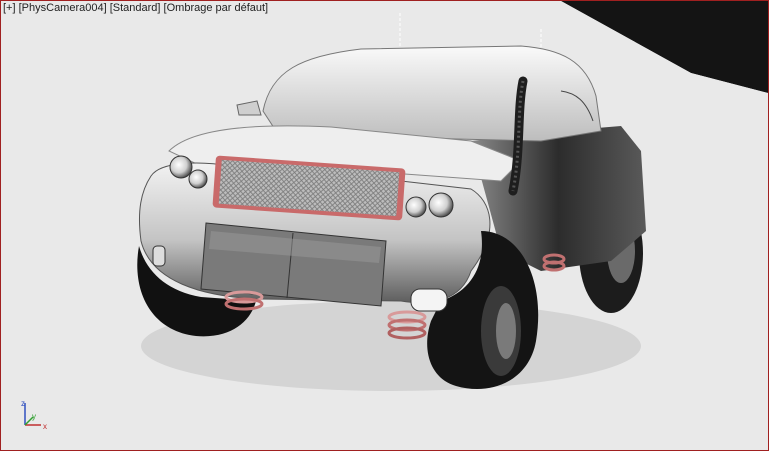 The width and height of the screenshot is (769, 451). What do you see at coordinates (441, 205) in the screenshot?
I see `headlight-right-outer` at bounding box center [441, 205].